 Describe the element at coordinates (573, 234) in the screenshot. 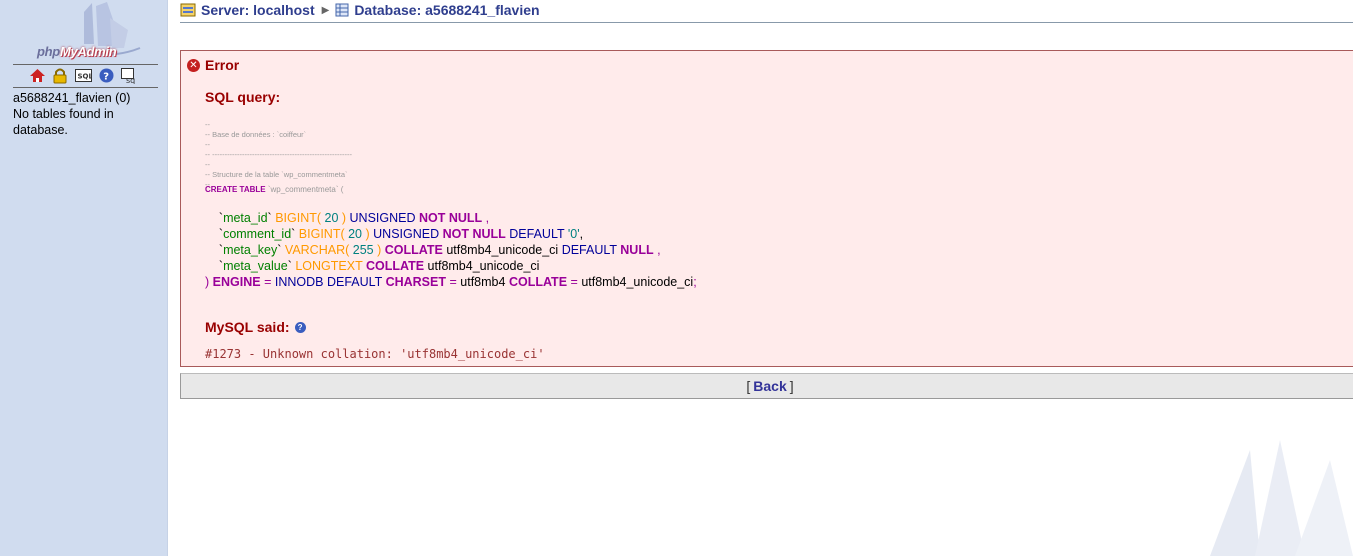

I see `sql-string: '0'` at that location.